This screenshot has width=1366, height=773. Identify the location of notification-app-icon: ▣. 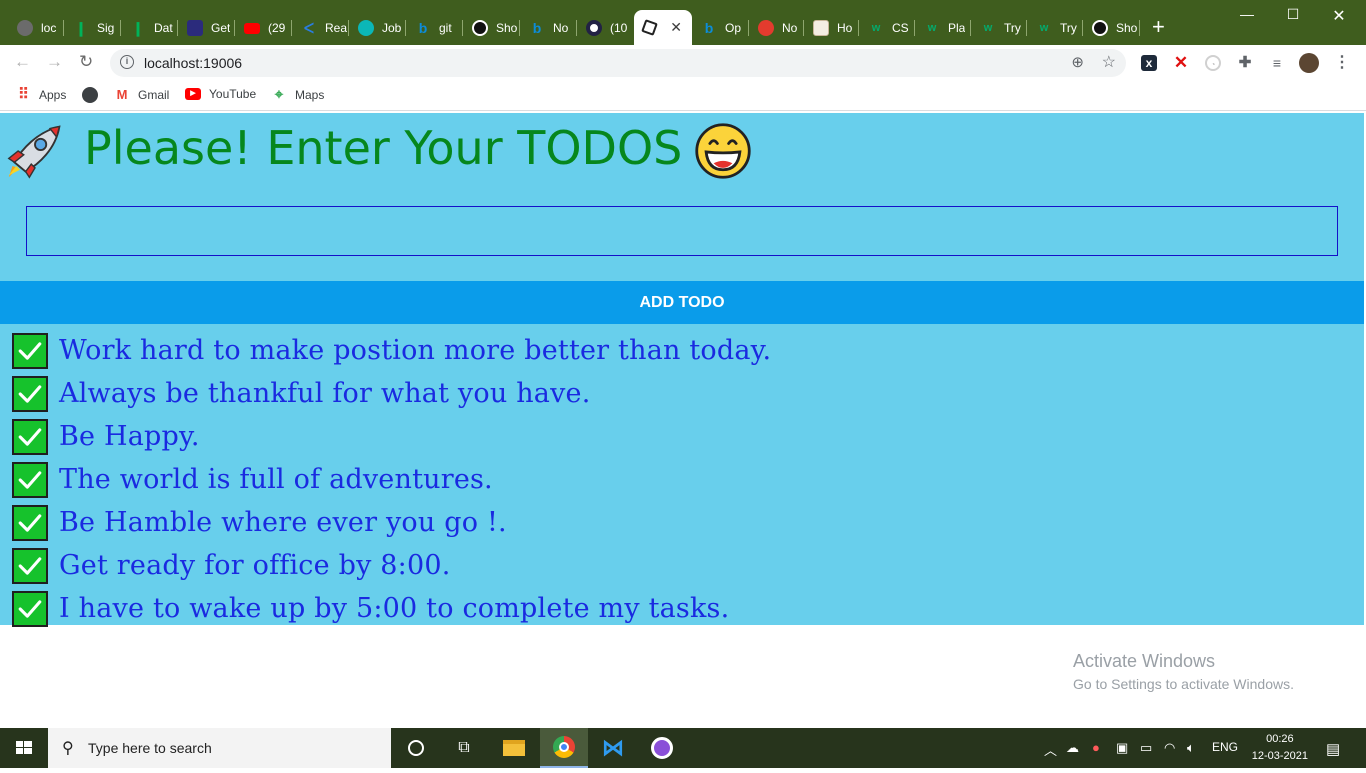
(1122, 748).